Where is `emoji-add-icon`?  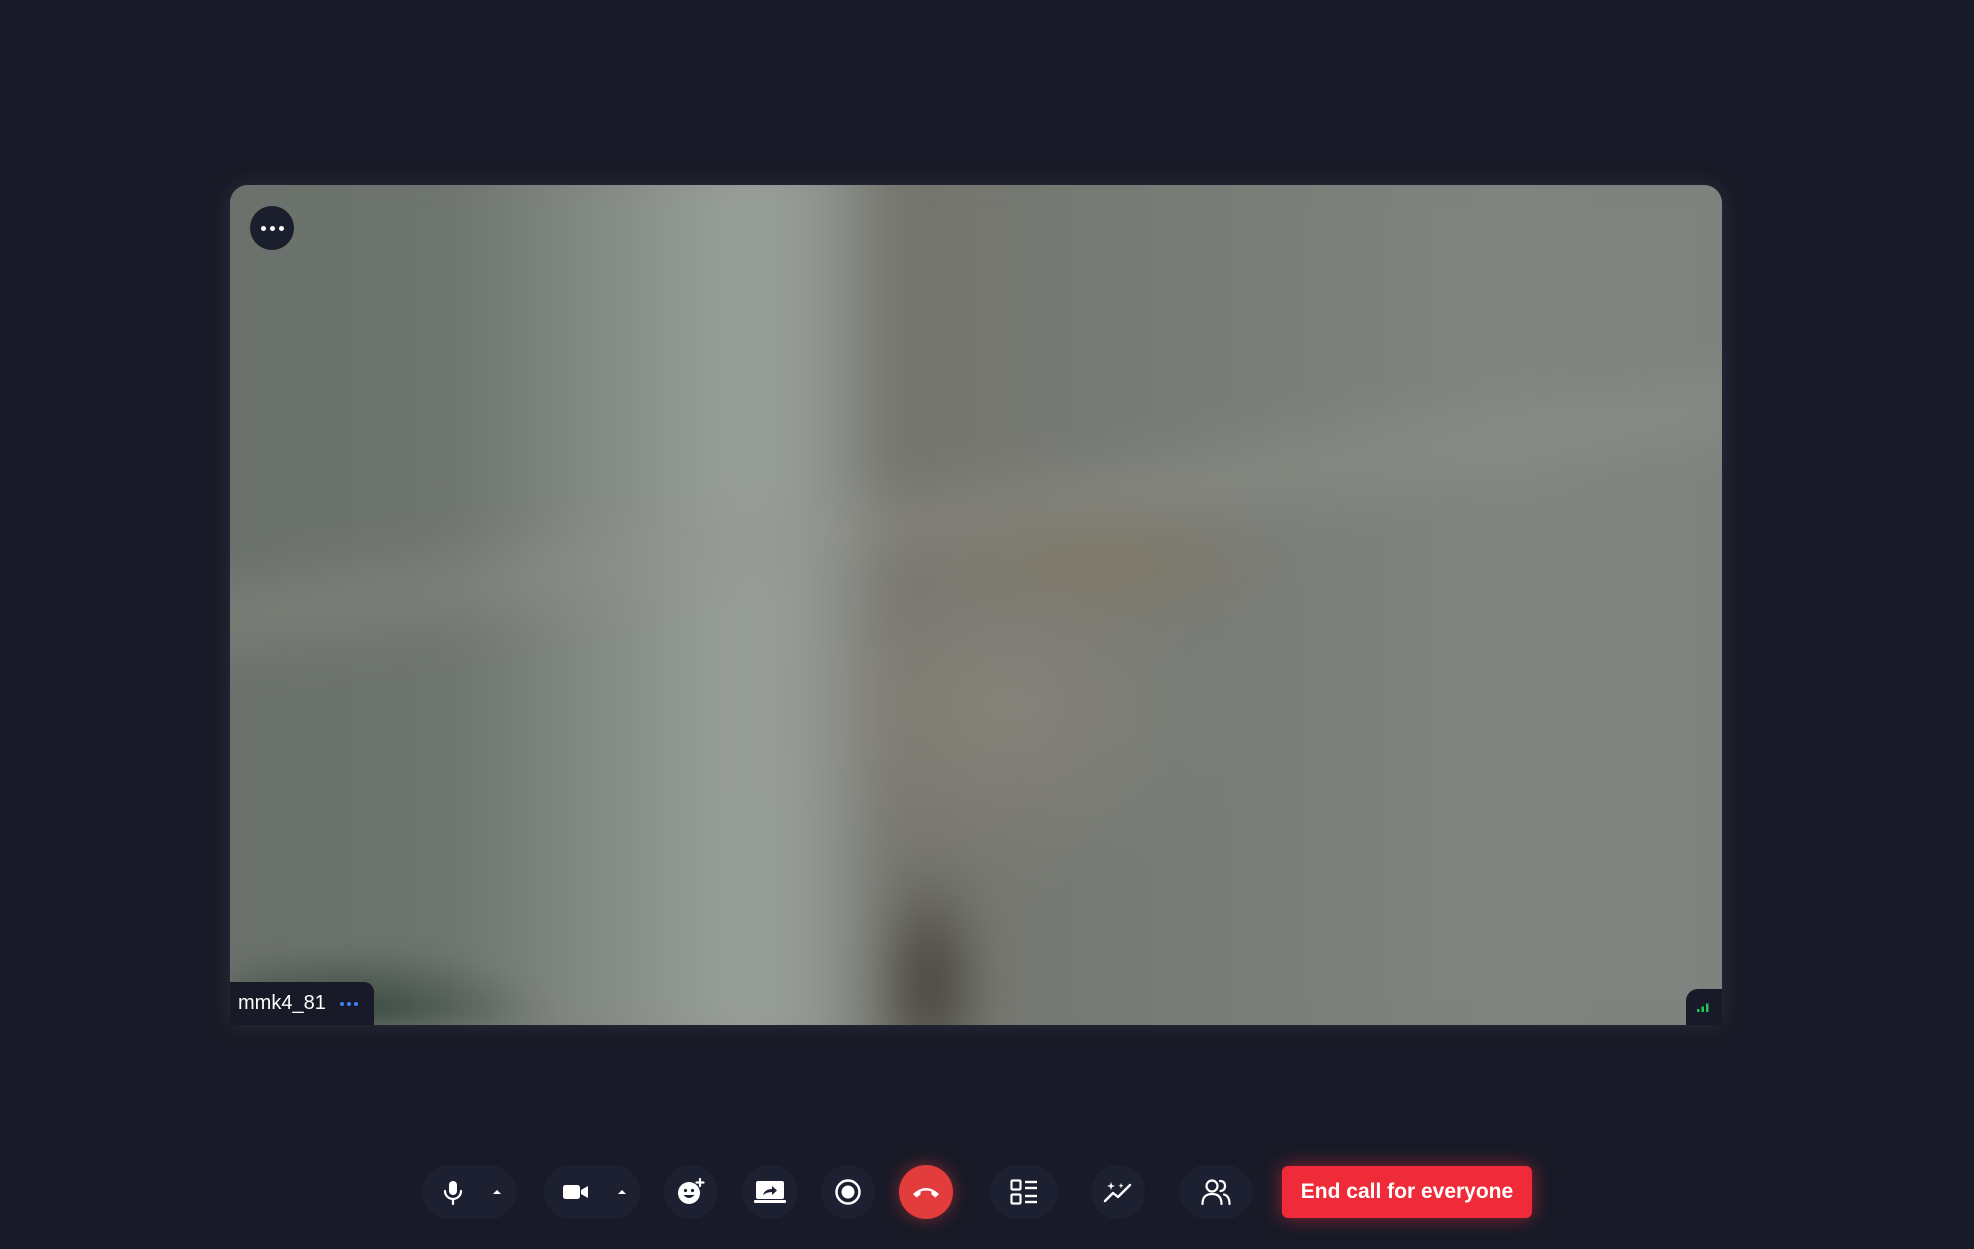 emoji-add-icon is located at coordinates (691, 1190).